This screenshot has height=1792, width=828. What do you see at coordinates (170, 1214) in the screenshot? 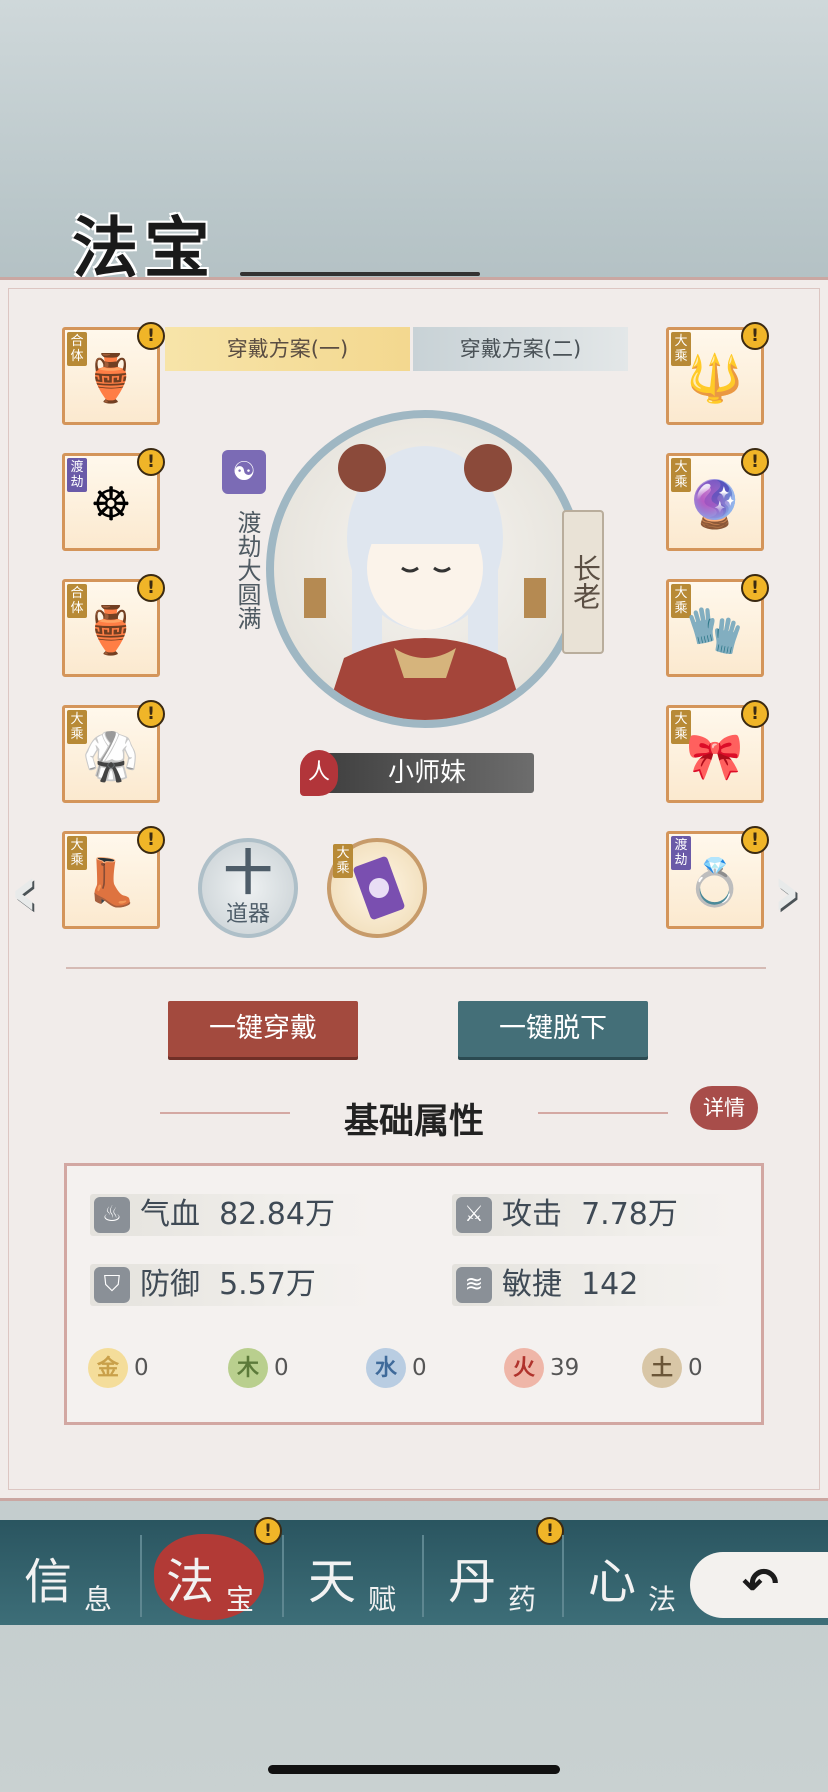
I see `stat-label: 气血` at bounding box center [170, 1214].